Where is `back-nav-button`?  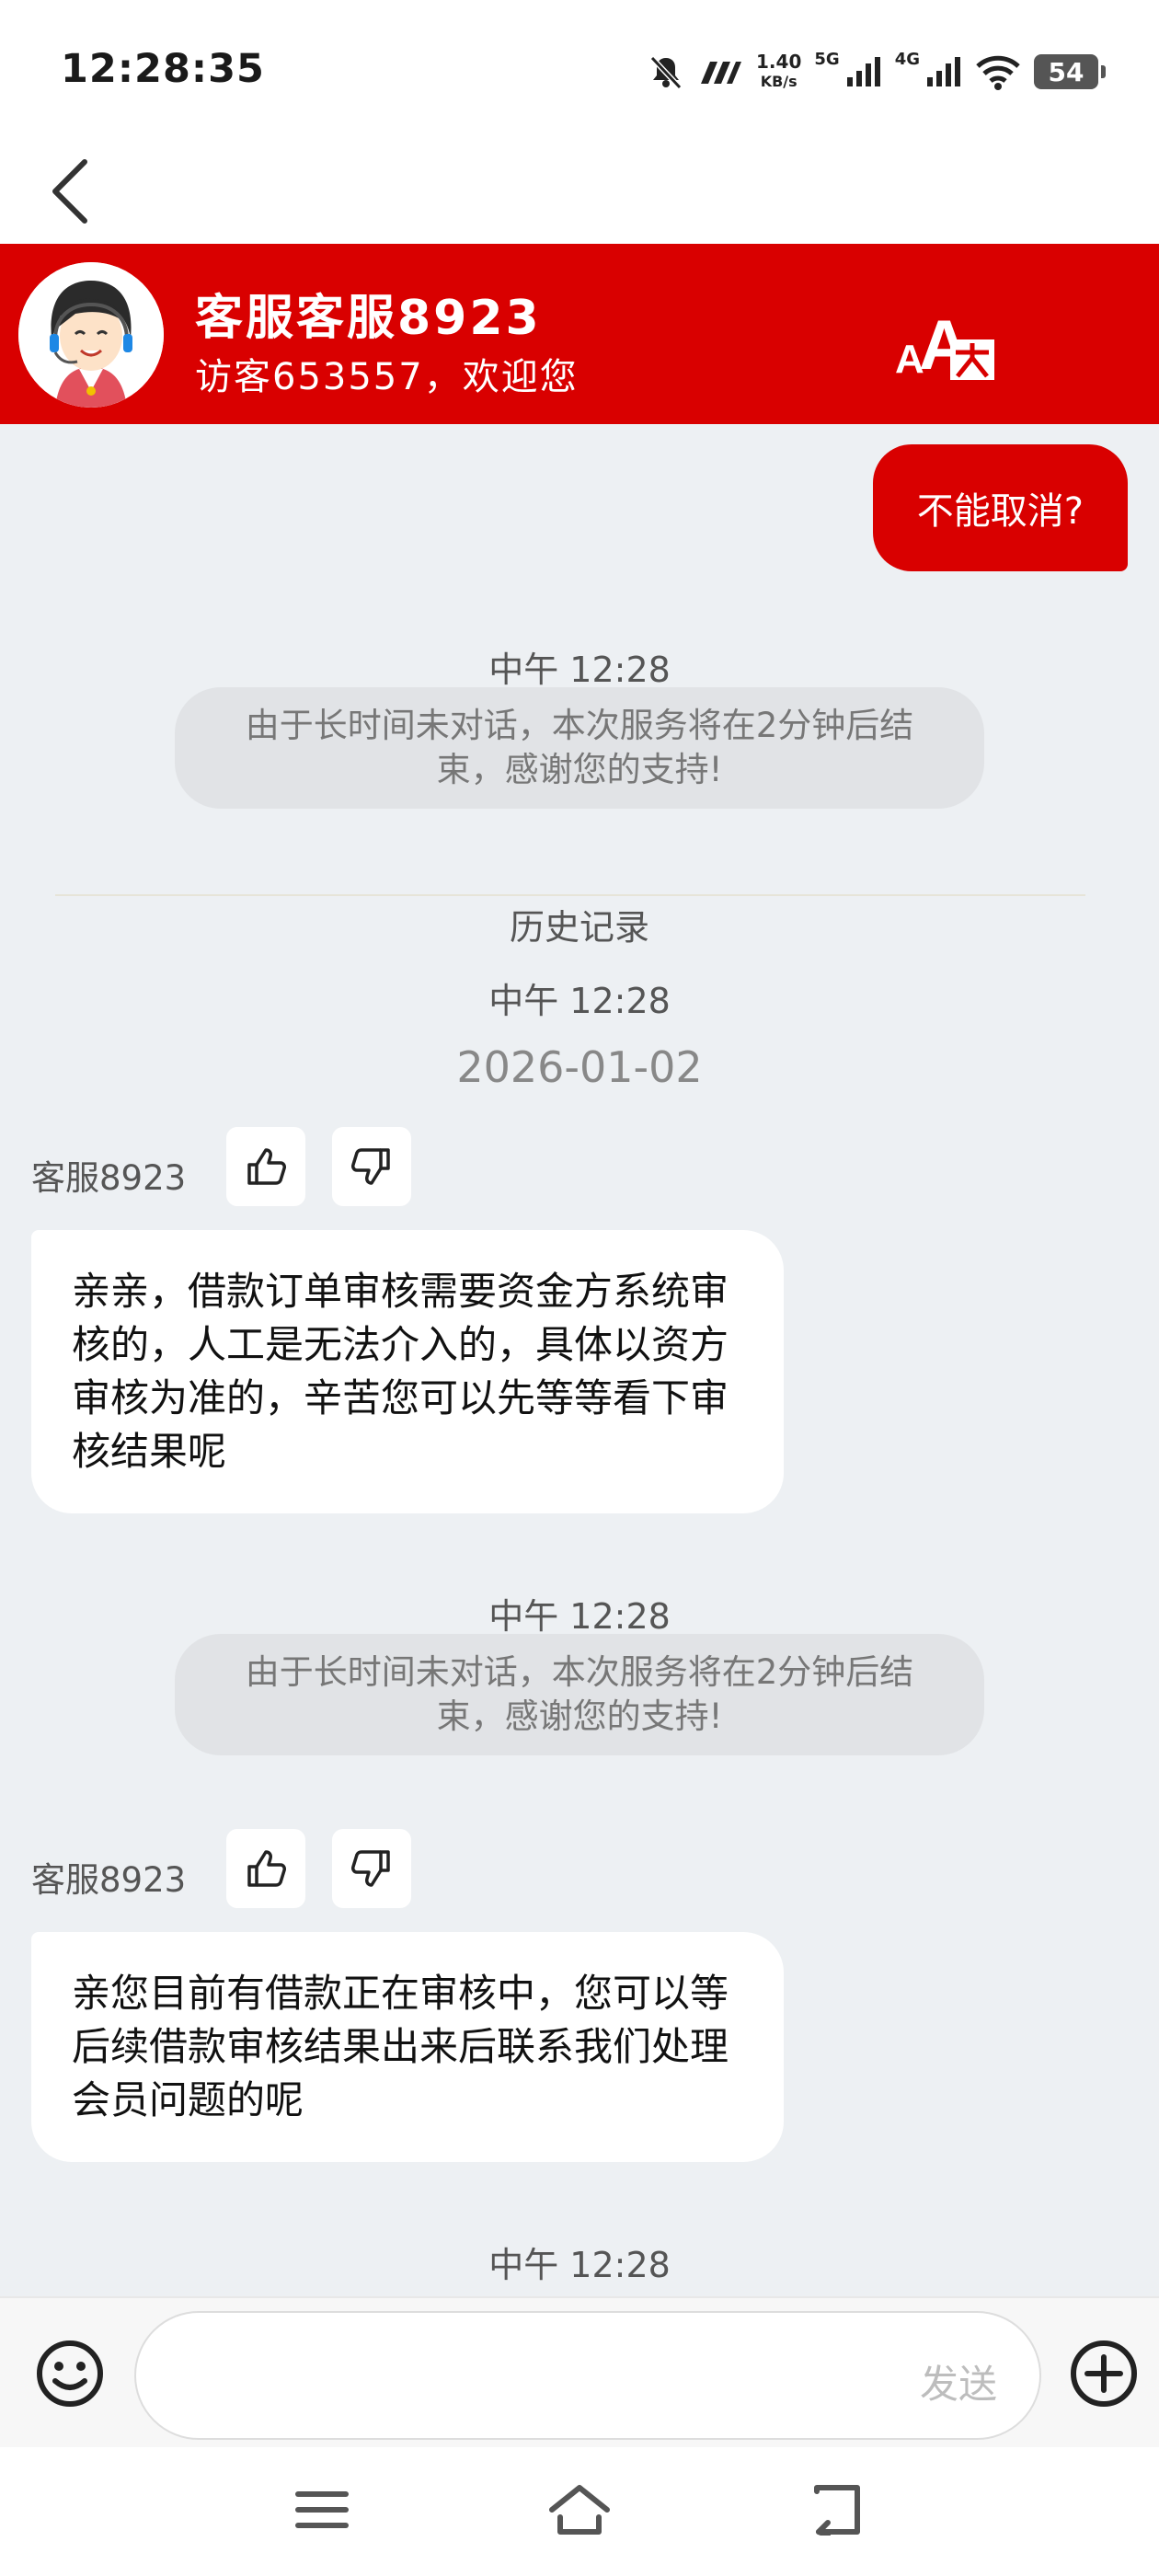
back-nav-button is located at coordinates (837, 2510).